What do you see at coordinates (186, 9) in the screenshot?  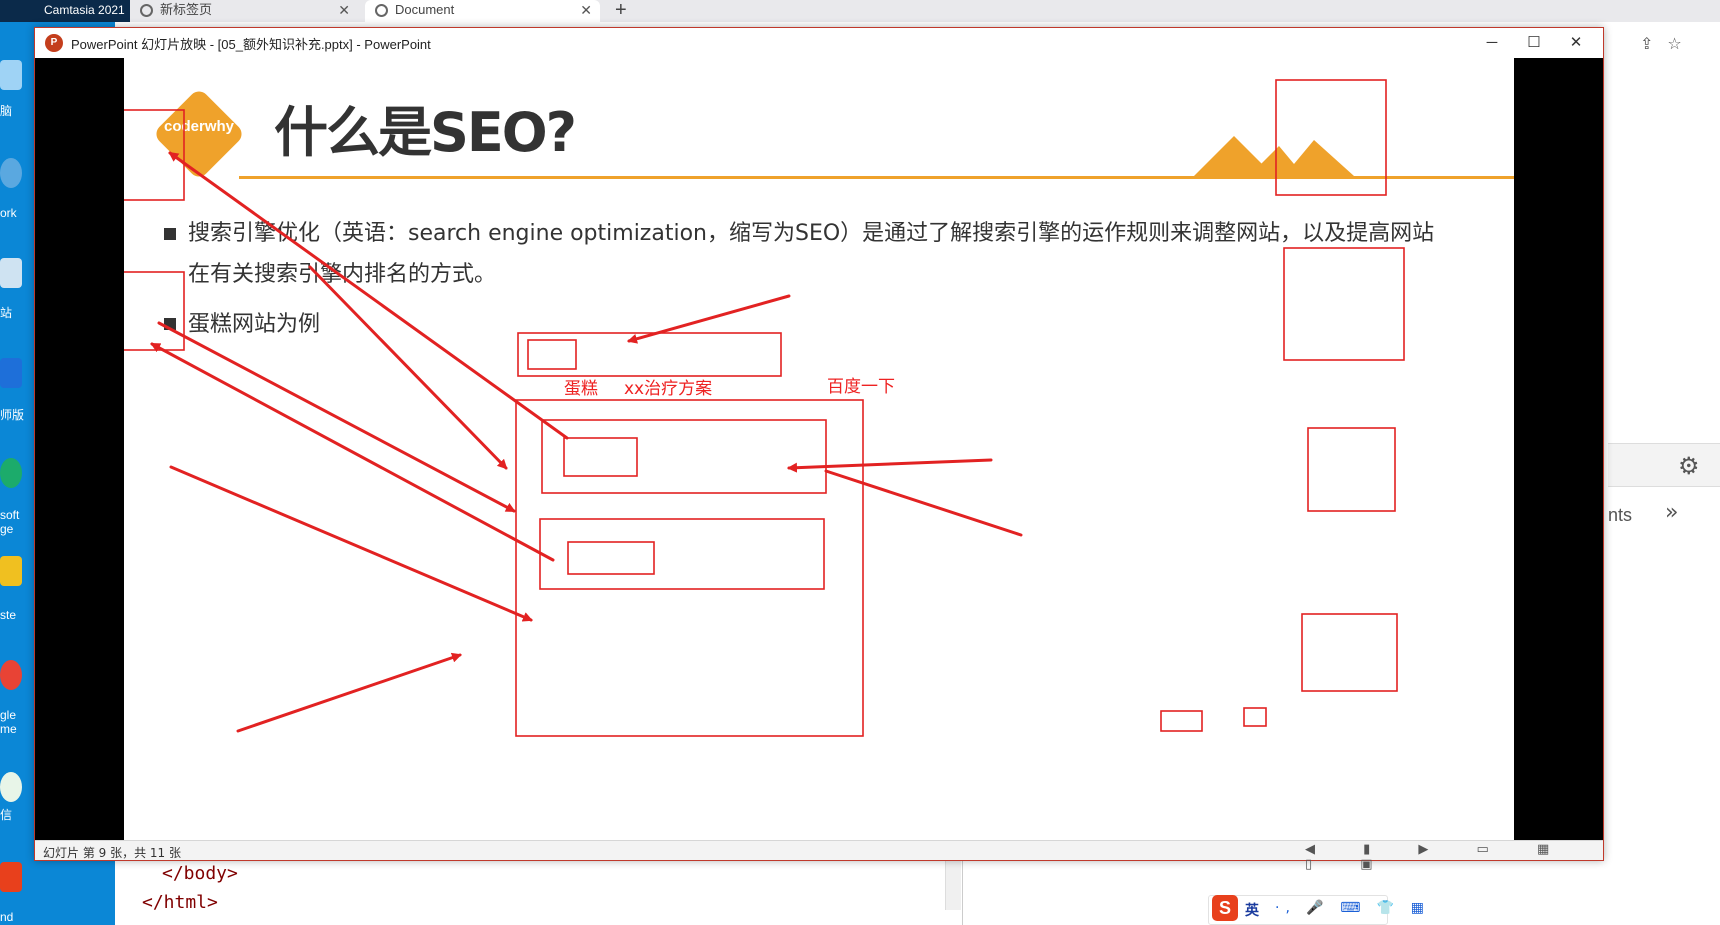 I see `tab-label: 新标签页` at bounding box center [186, 9].